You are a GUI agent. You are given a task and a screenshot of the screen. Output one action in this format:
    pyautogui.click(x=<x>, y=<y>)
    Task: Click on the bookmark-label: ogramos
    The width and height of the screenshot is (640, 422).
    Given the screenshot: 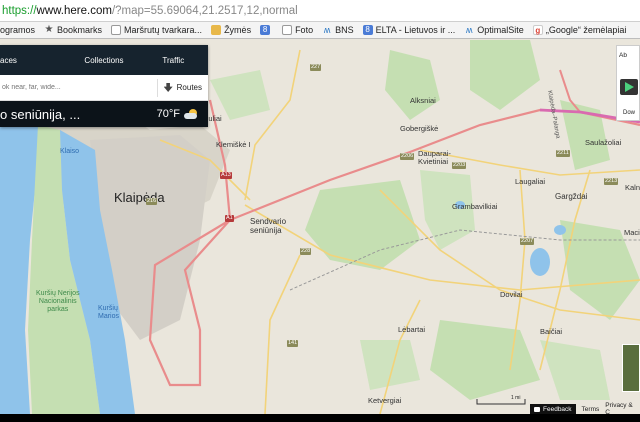 What is the action you would take?
    pyautogui.click(x=18, y=30)
    